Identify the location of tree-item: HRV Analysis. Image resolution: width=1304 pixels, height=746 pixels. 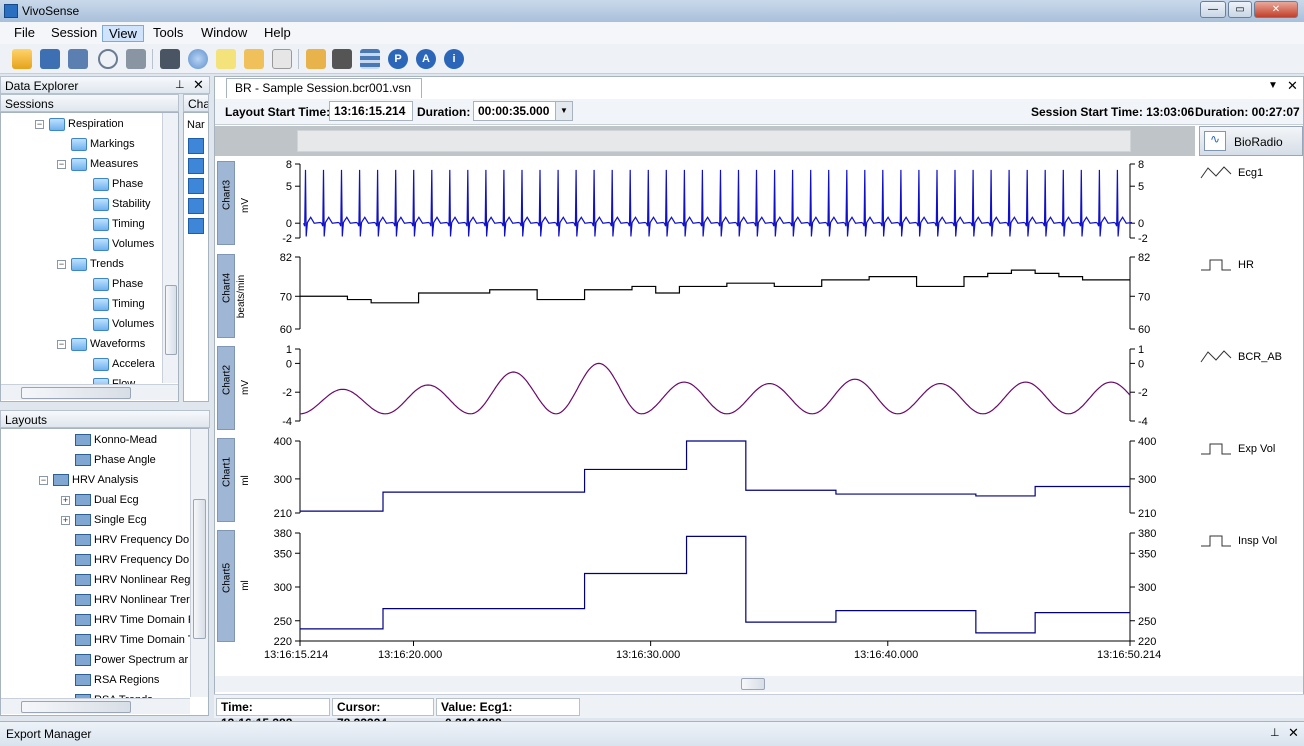
(95, 481).